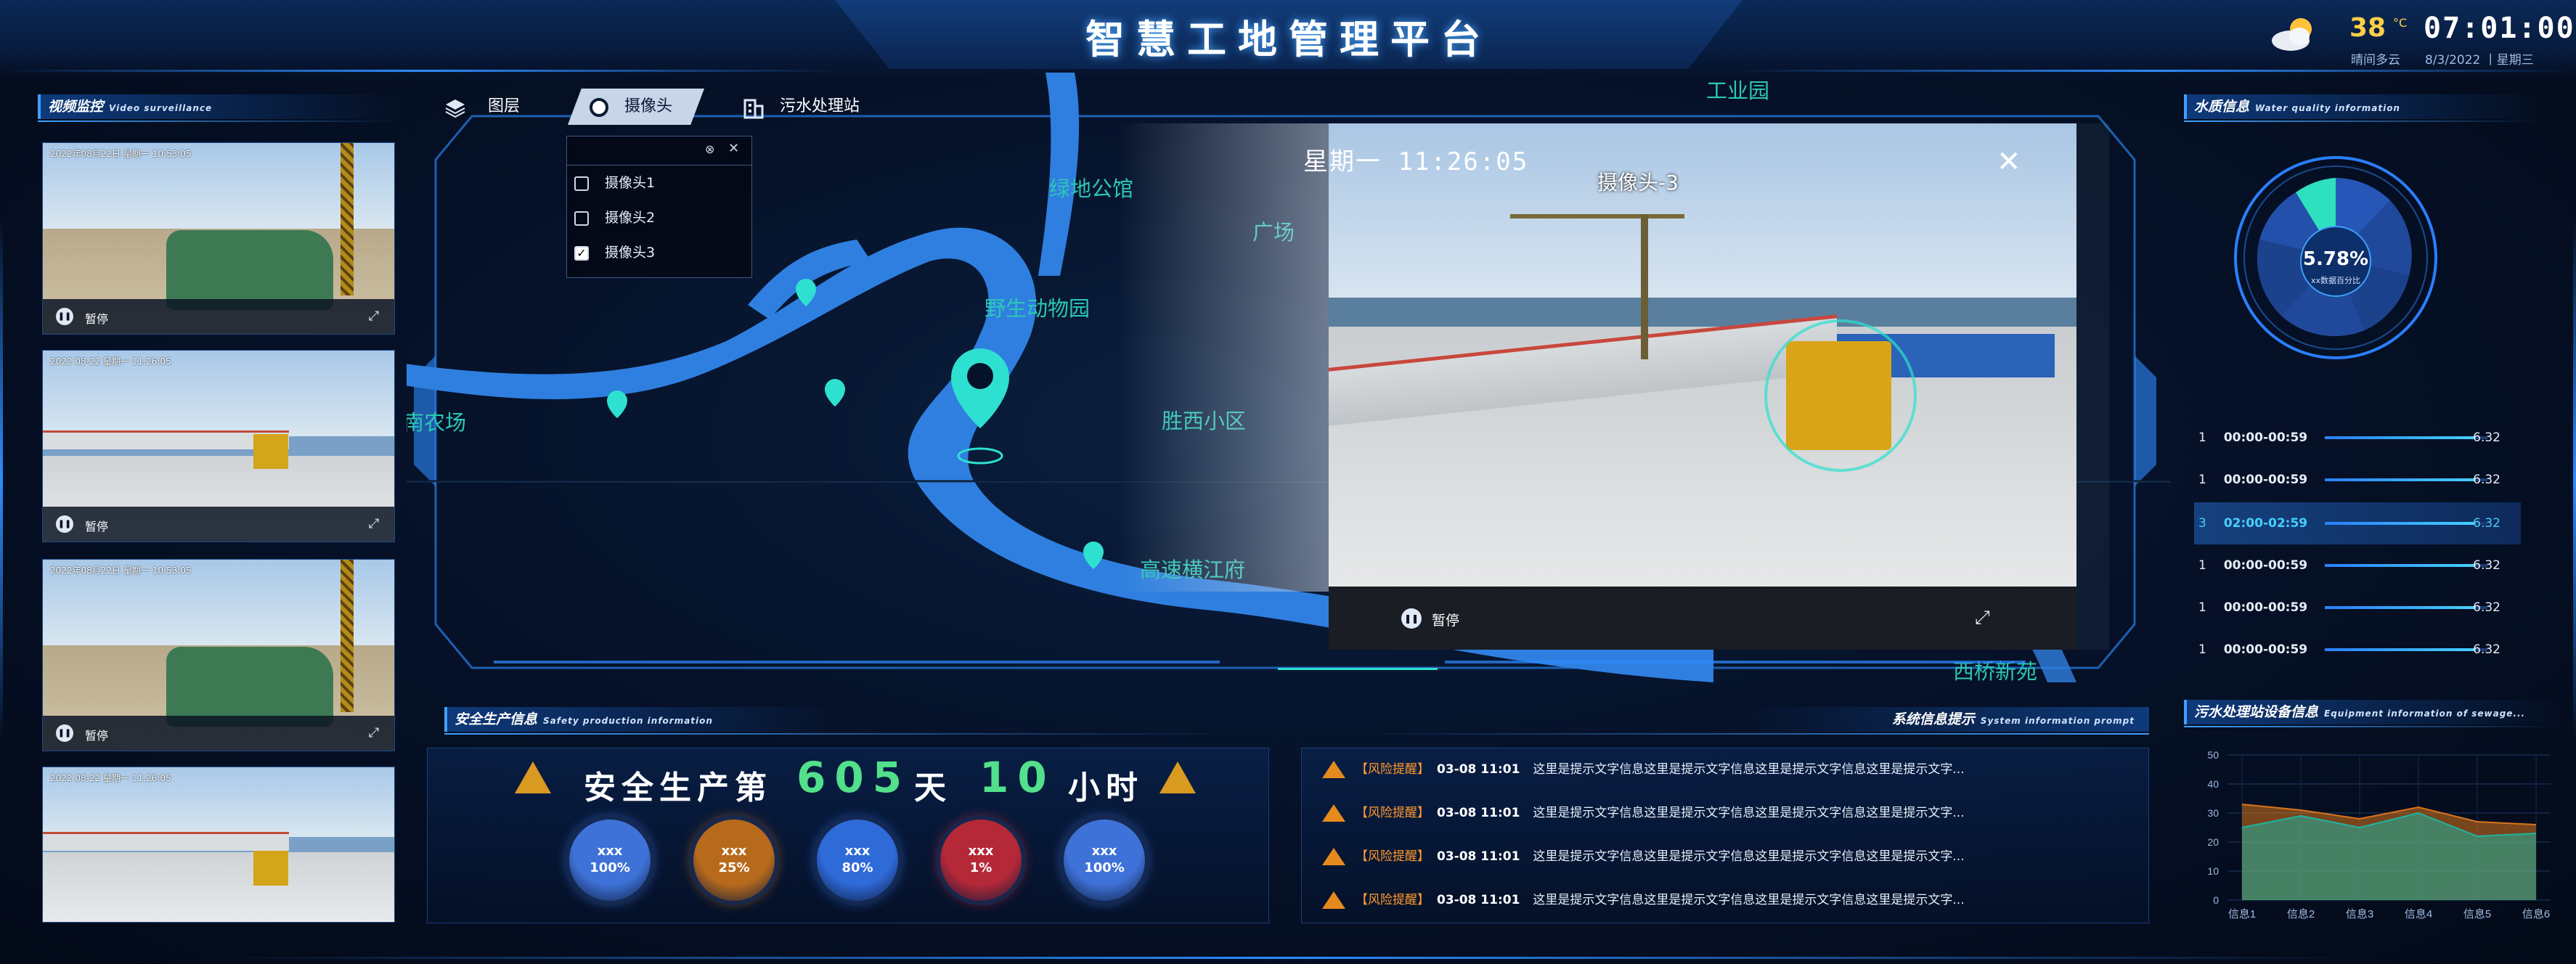  Describe the element at coordinates (614, 218) in the screenshot. I see `camera-option: 摄像头2` at that location.